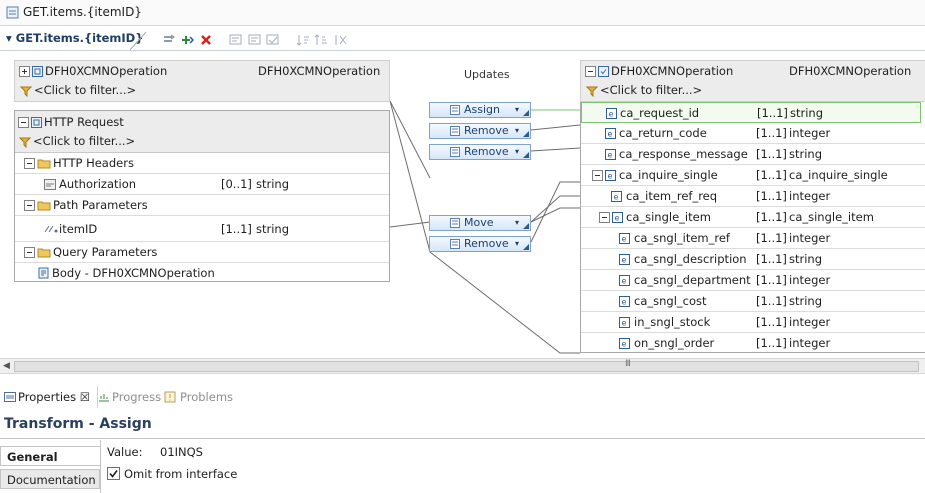  Describe the element at coordinates (462, 438) in the screenshot. I see `properties-divider` at that location.